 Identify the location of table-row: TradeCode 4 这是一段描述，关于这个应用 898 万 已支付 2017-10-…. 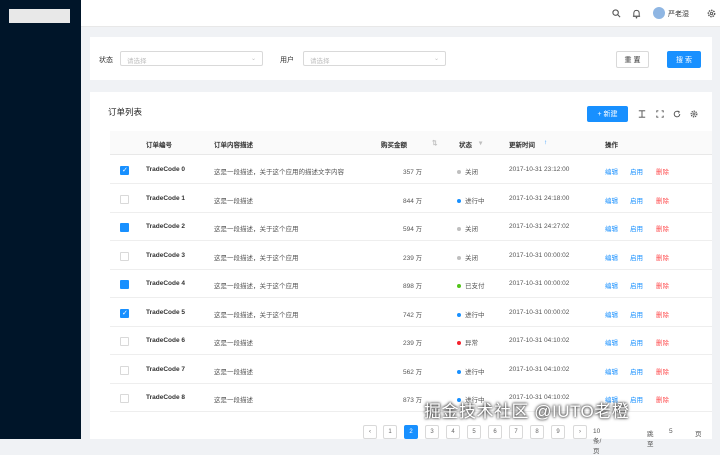
(411, 284).